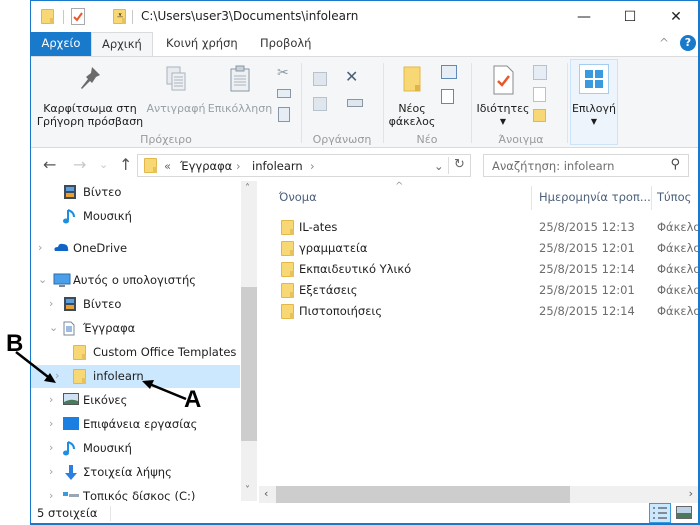 This screenshot has height=525, width=700. I want to click on annotation-arrow-a, so click(164, 390).